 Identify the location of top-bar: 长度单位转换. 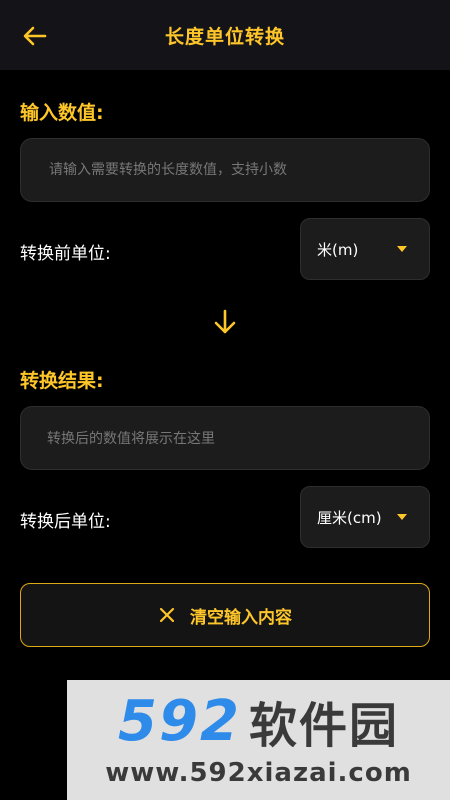
(225, 35).